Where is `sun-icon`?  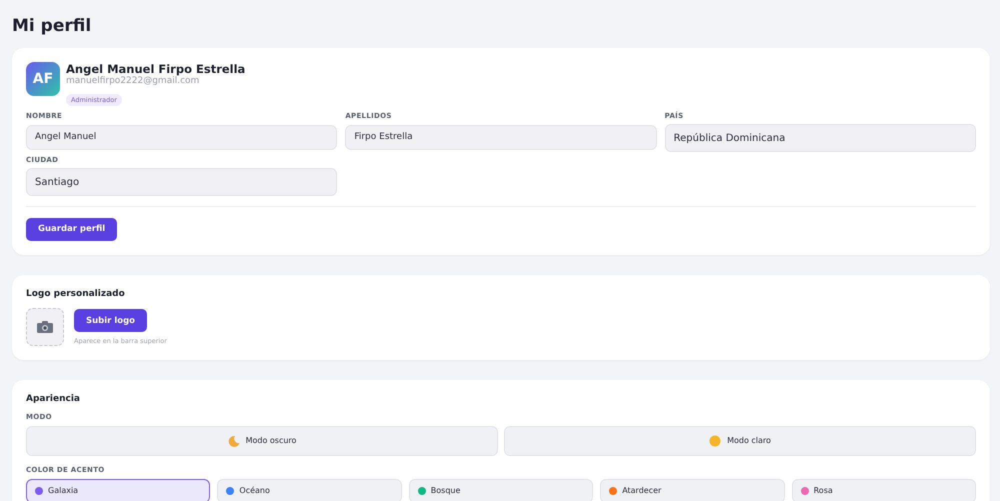 sun-icon is located at coordinates (715, 440).